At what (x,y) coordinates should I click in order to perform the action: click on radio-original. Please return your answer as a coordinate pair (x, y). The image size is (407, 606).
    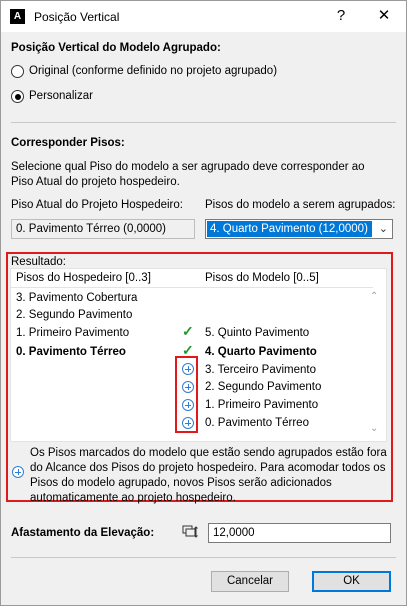
    Looking at the image, I should click on (17, 71).